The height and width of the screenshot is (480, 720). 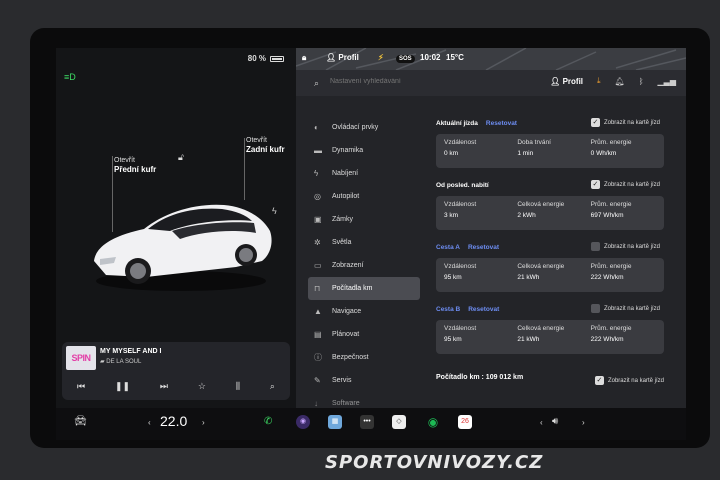 I want to click on more-apps-icon: •••, so click(x=367, y=422).